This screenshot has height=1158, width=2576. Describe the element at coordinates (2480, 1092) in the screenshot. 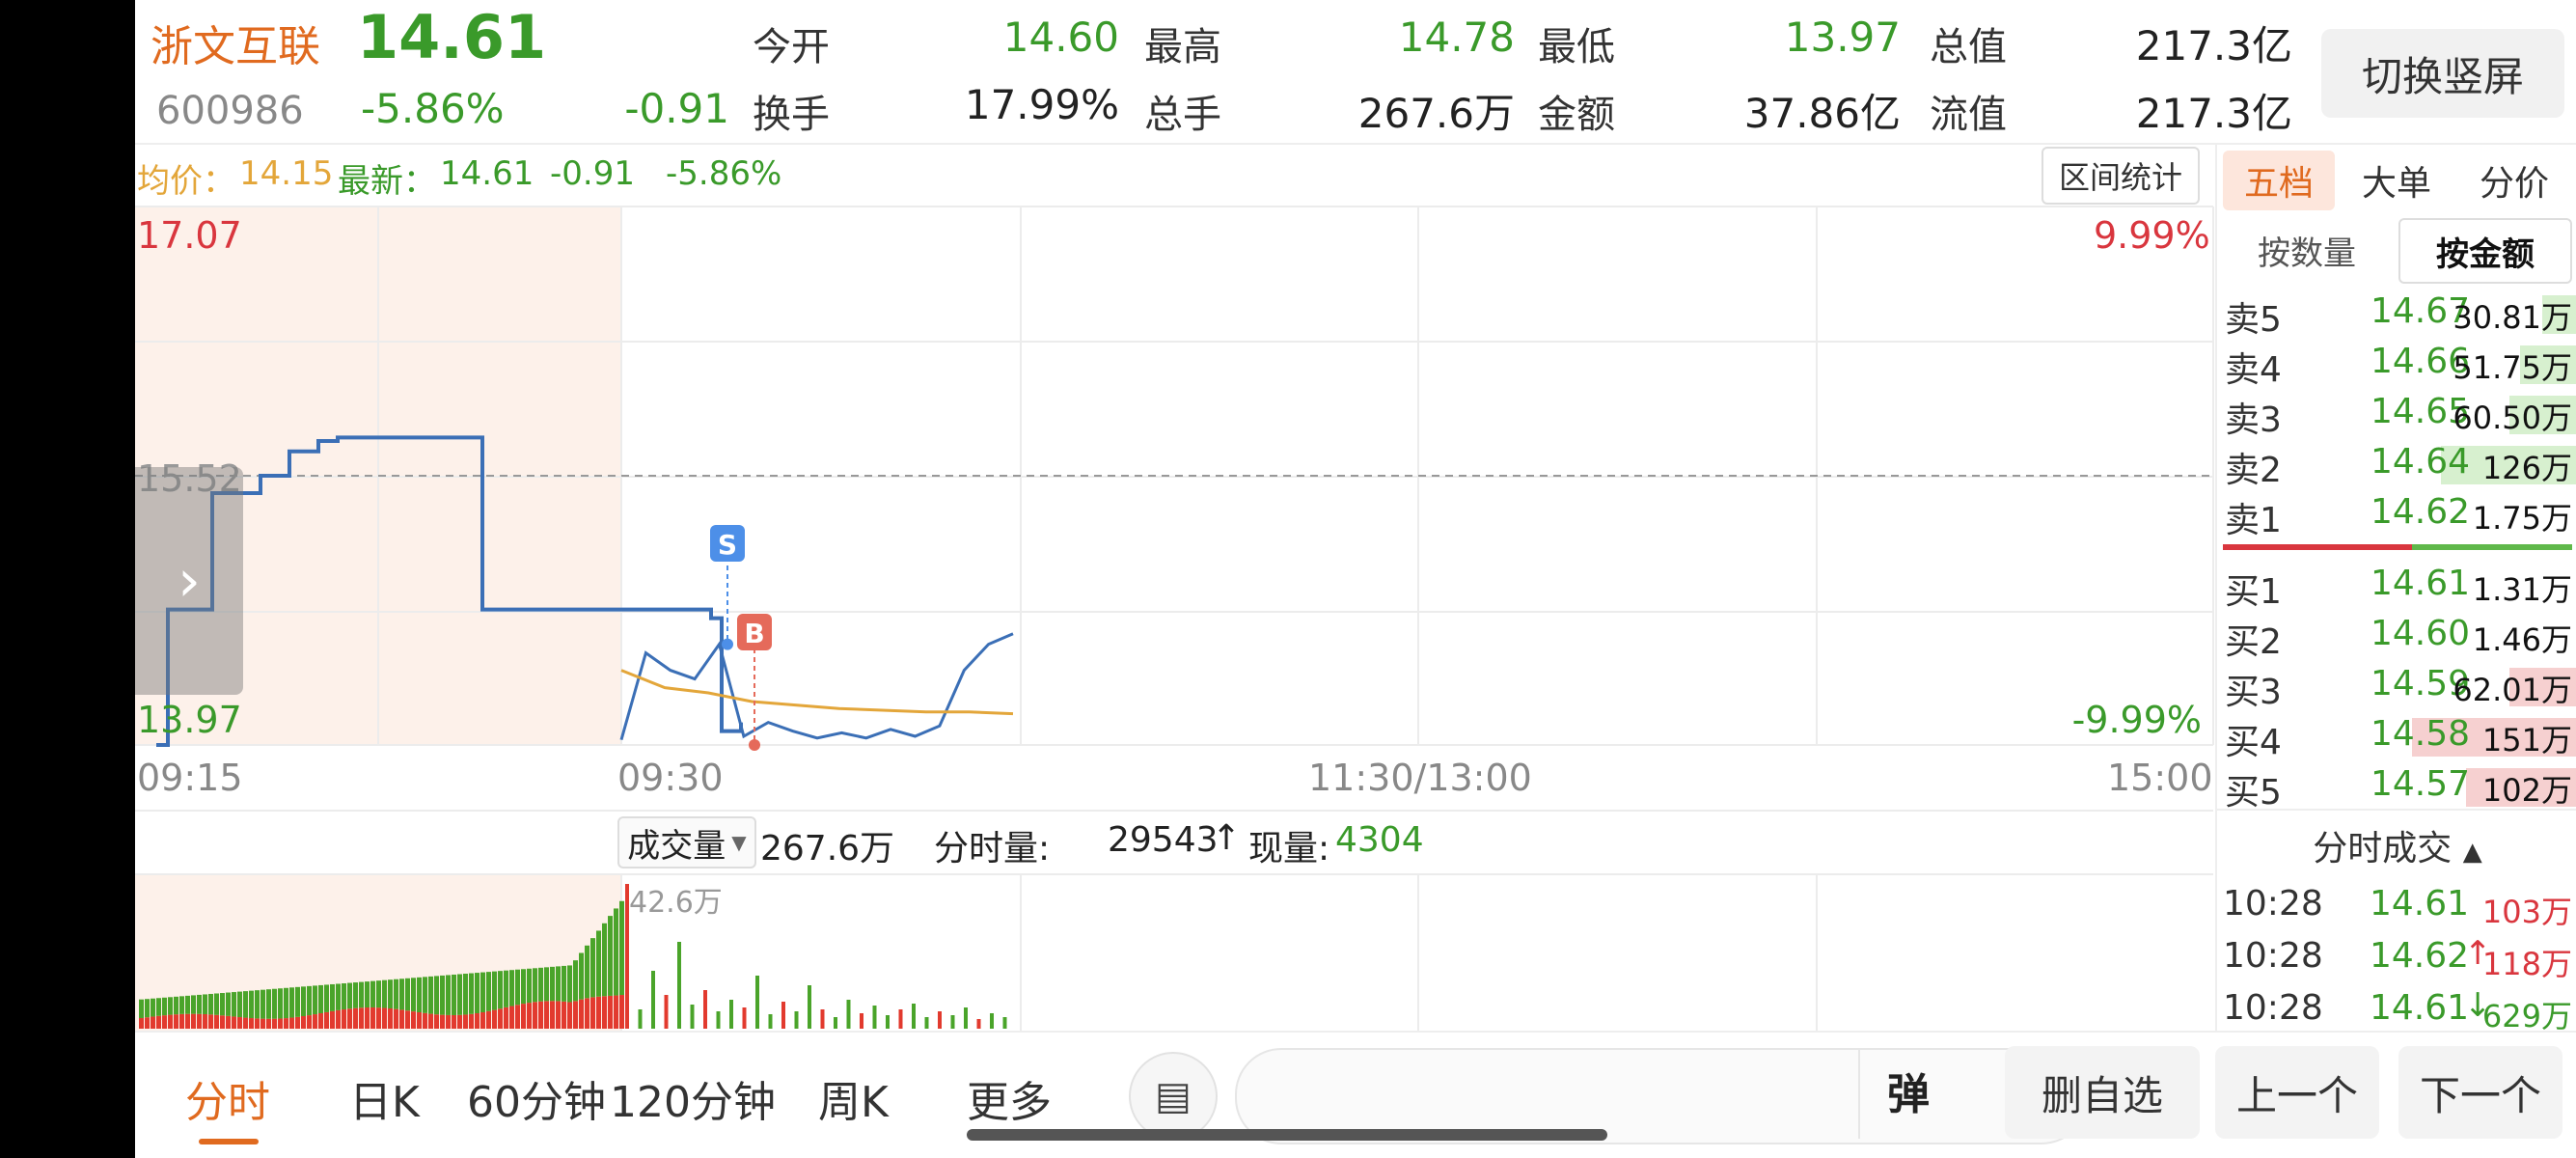

I see `next-stock-button: 下一个` at that location.